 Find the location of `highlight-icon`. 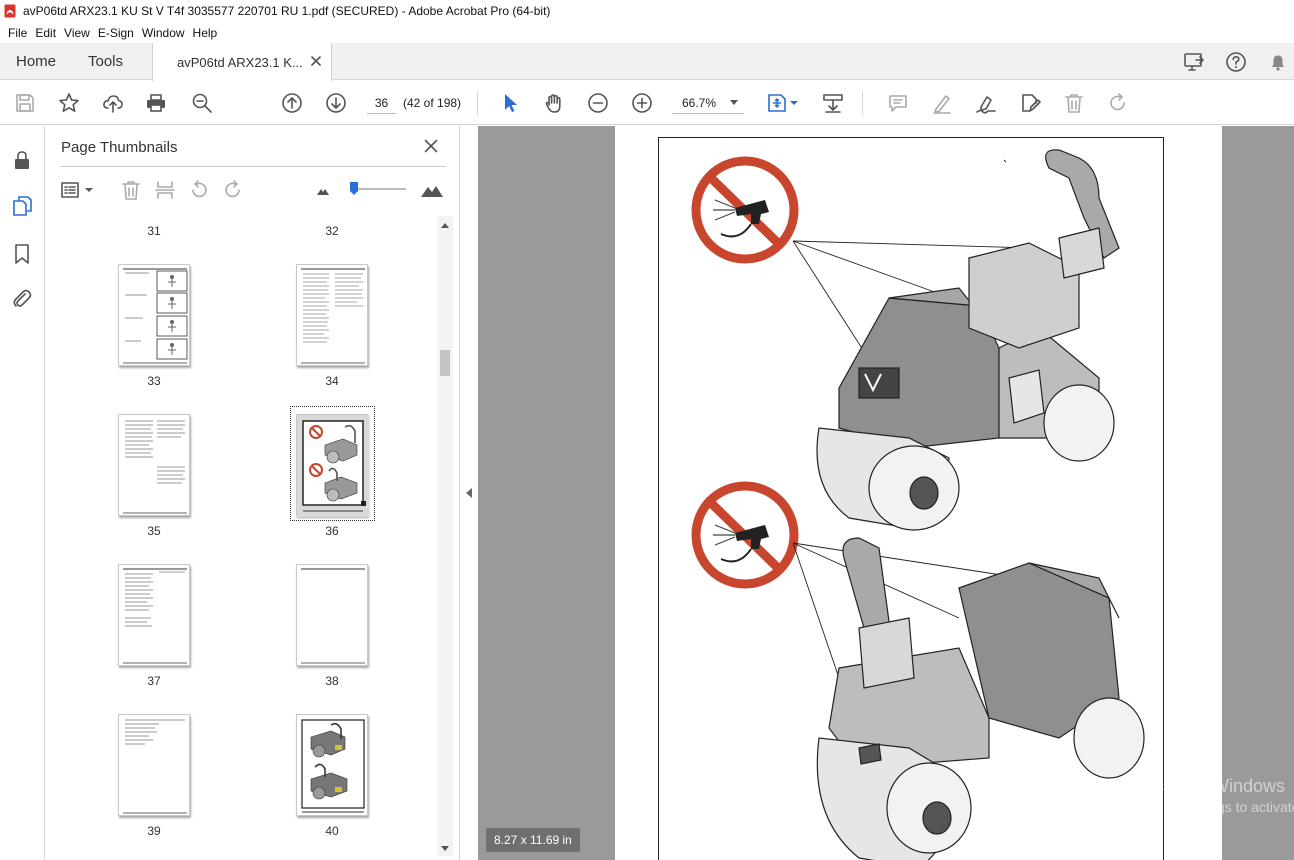

highlight-icon is located at coordinates (942, 103).